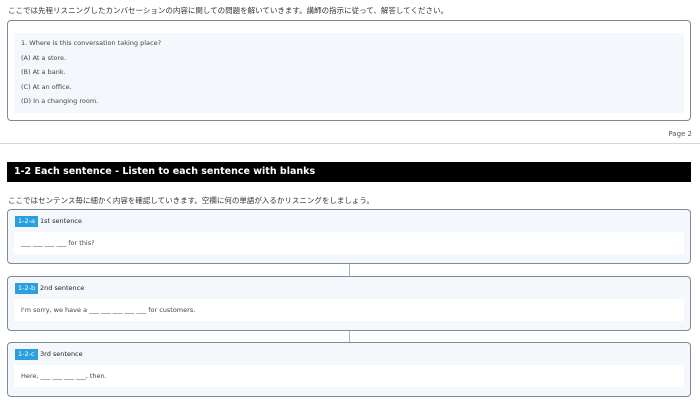 The image size is (700, 404). Describe the element at coordinates (349, 376) in the screenshot. I see `sentence-text: Here, ___ ___ ___ ___, then.` at that location.